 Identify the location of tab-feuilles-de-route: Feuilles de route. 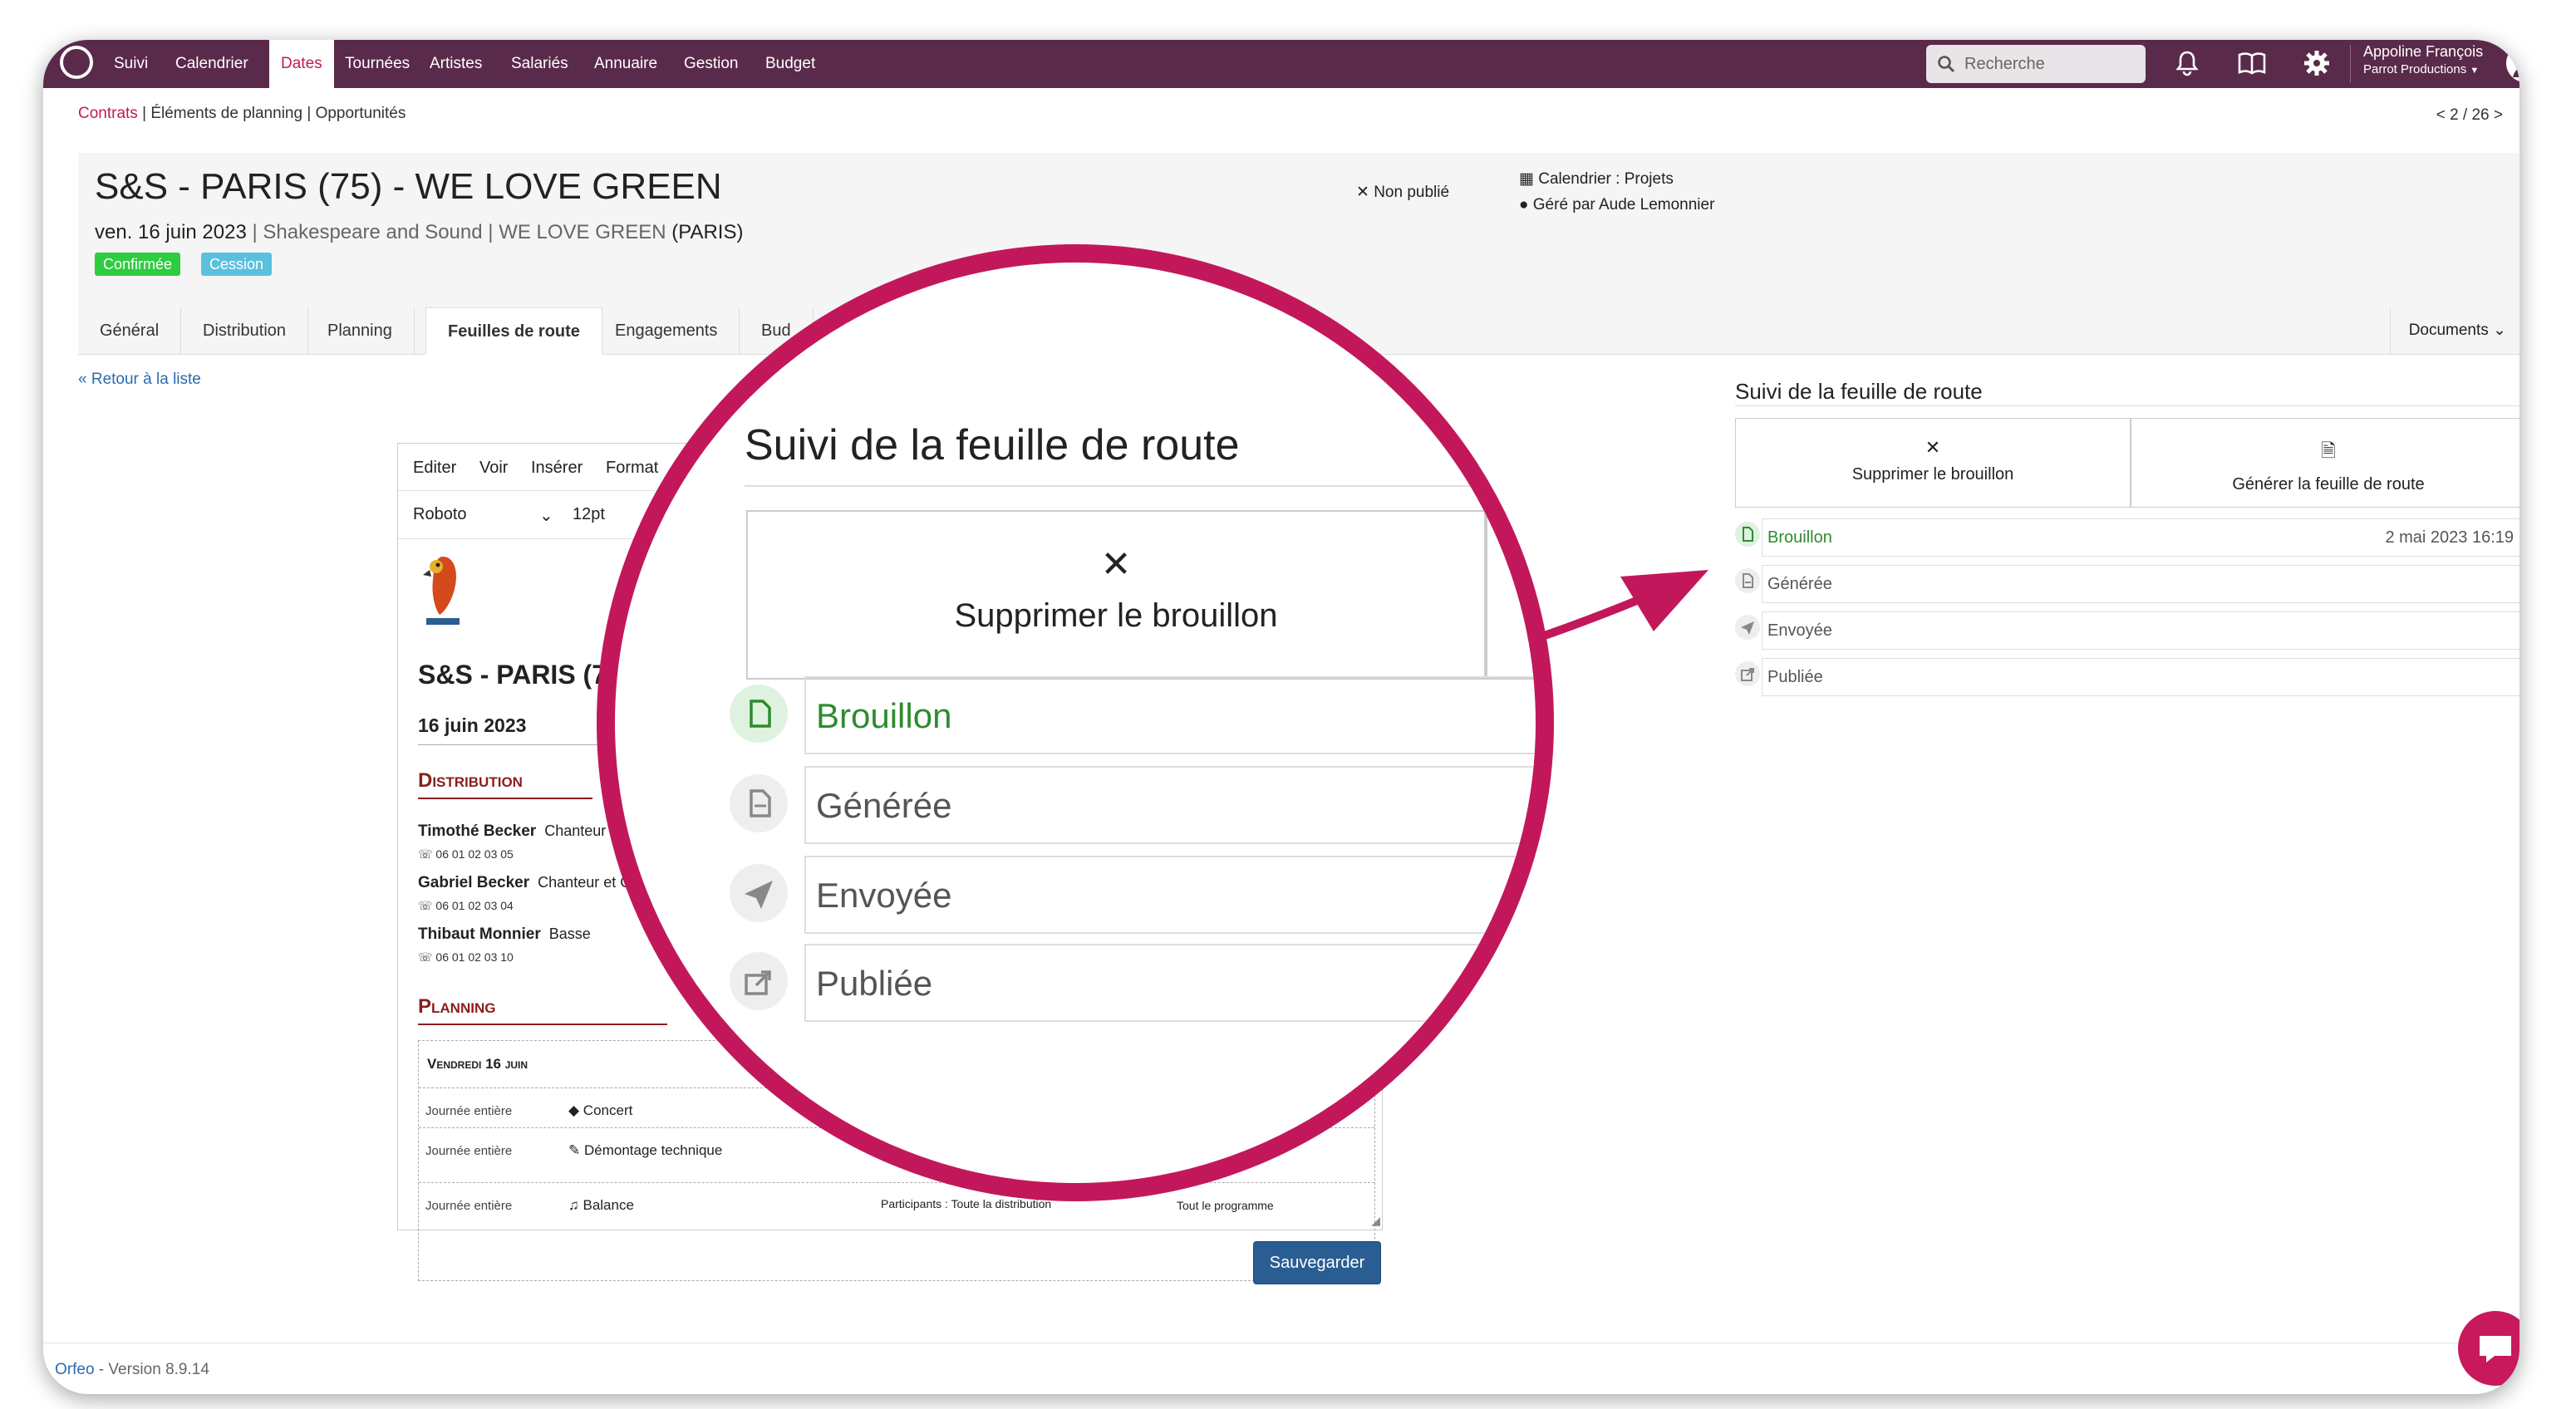
(513, 331).